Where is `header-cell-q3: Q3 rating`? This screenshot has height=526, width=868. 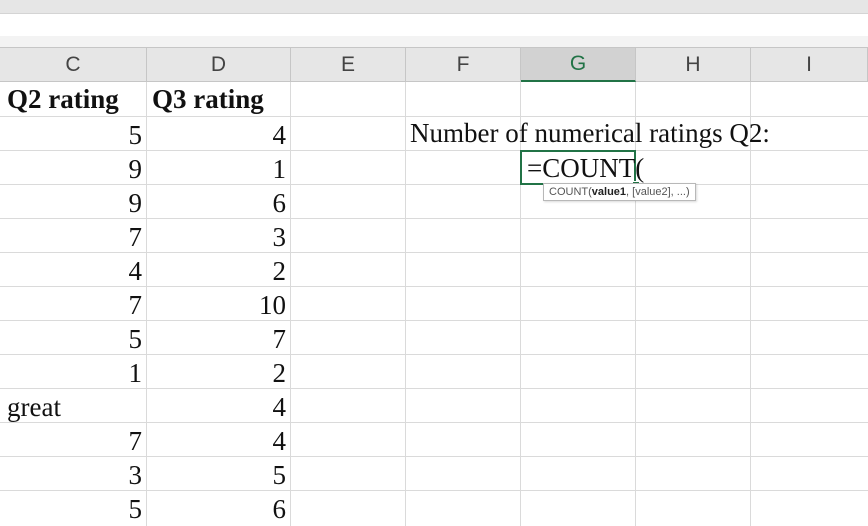
header-cell-q3: Q3 rating is located at coordinates (208, 99).